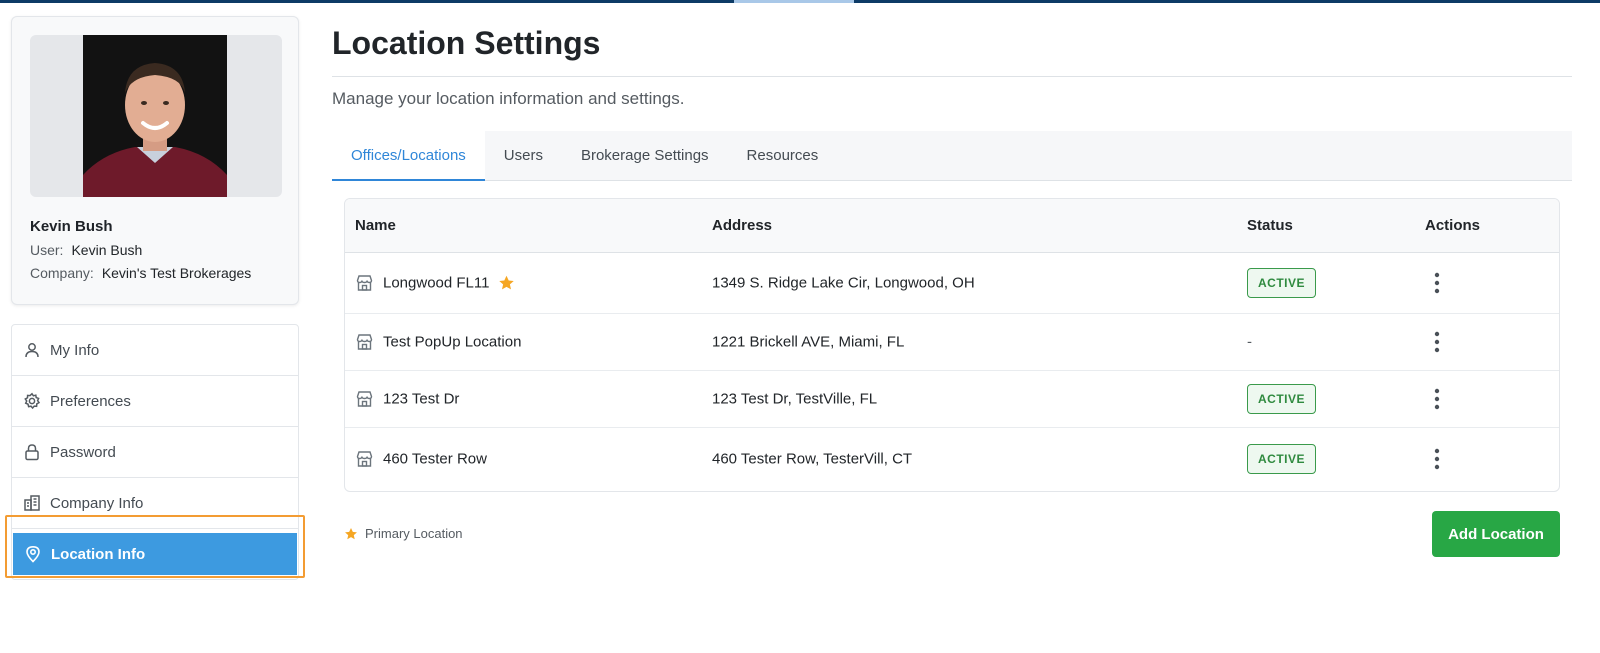 This screenshot has width=1600, height=653. Describe the element at coordinates (952, 76) in the screenshot. I see `title-divider` at that location.